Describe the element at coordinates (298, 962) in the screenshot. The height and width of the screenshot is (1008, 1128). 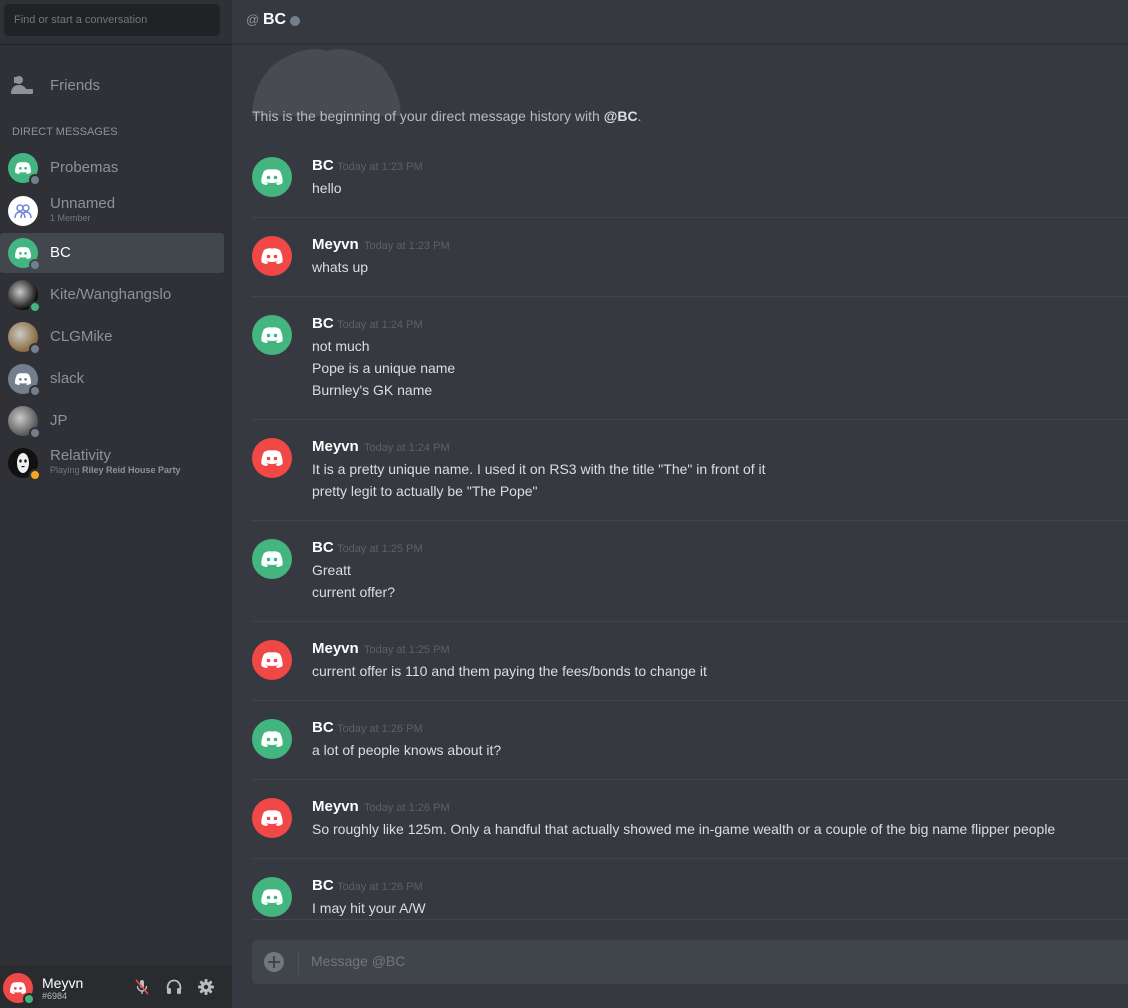
I see `divider` at that location.